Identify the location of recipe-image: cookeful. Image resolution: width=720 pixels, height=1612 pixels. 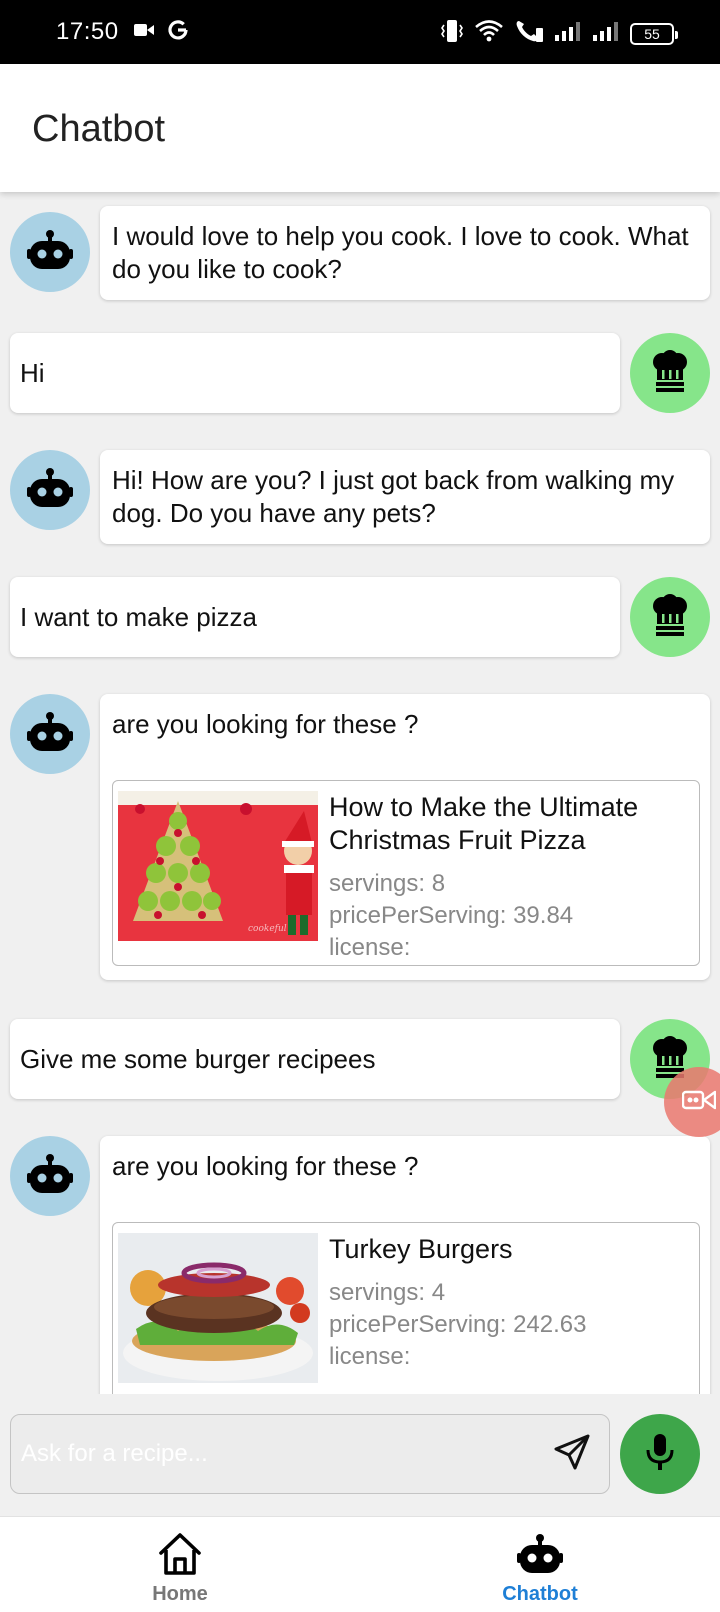
(218, 866).